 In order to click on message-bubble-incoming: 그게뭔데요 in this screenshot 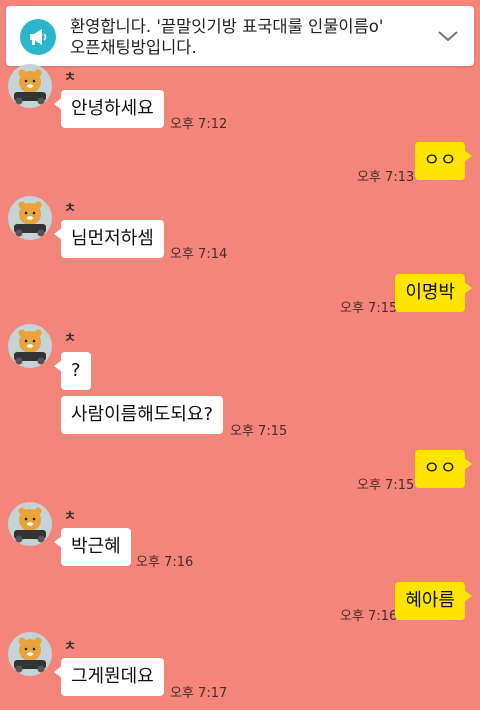, I will do `click(109, 677)`.